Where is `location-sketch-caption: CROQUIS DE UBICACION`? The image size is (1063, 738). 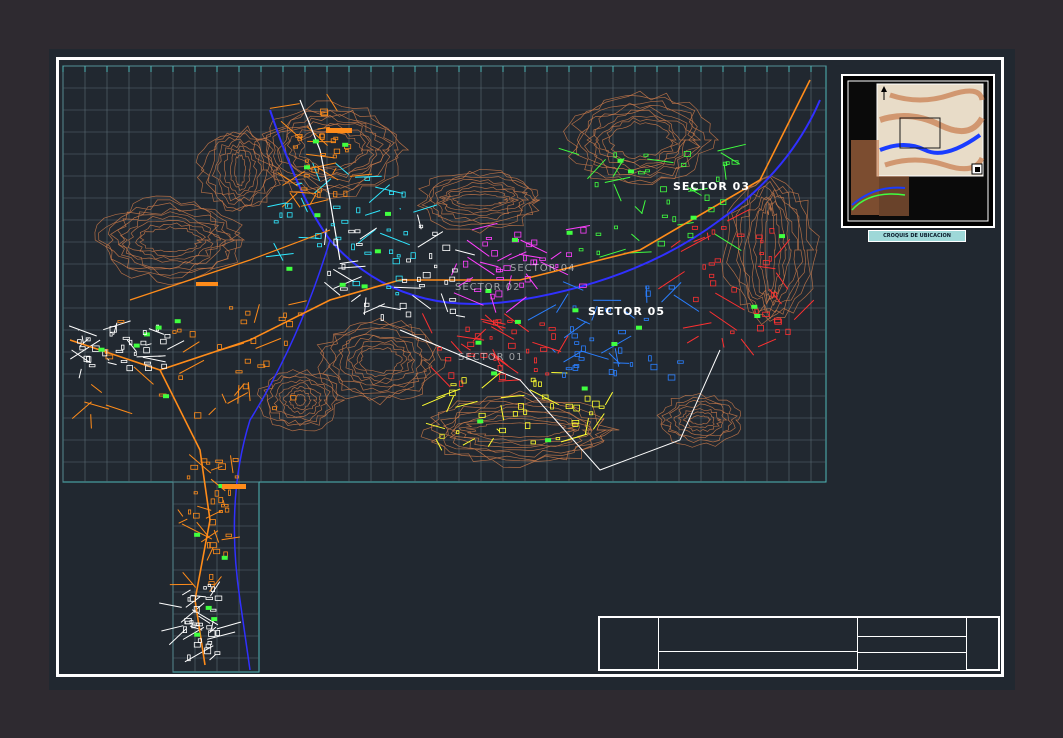 location-sketch-caption: CROQUIS DE UBICACION is located at coordinates (917, 236).